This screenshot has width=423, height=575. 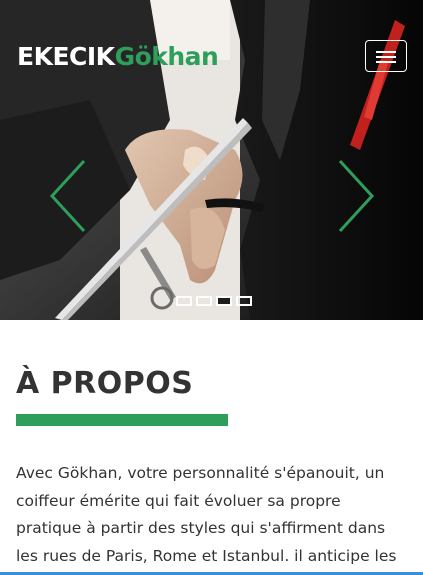 I want to click on chevron-left-icon, so click(x=68, y=196).